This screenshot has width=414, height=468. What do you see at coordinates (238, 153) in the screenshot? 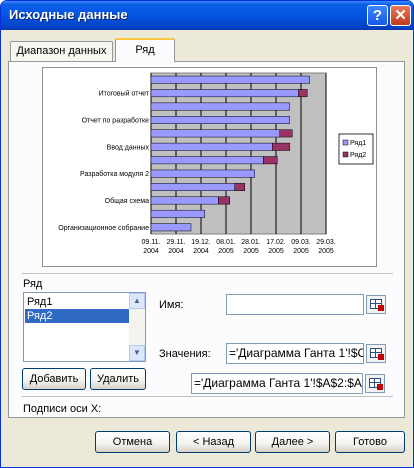
I see `plot-area` at bounding box center [238, 153].